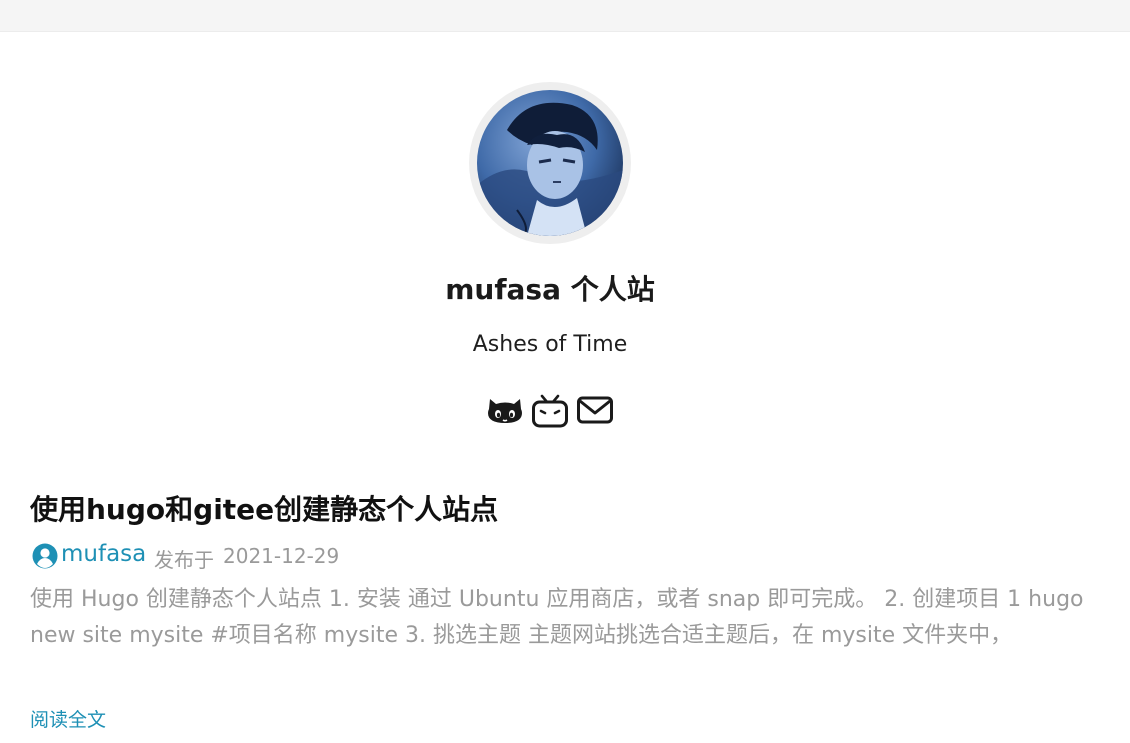 The width and height of the screenshot is (1130, 743). What do you see at coordinates (45, 556) in the screenshot?
I see `user-circle-icon` at bounding box center [45, 556].